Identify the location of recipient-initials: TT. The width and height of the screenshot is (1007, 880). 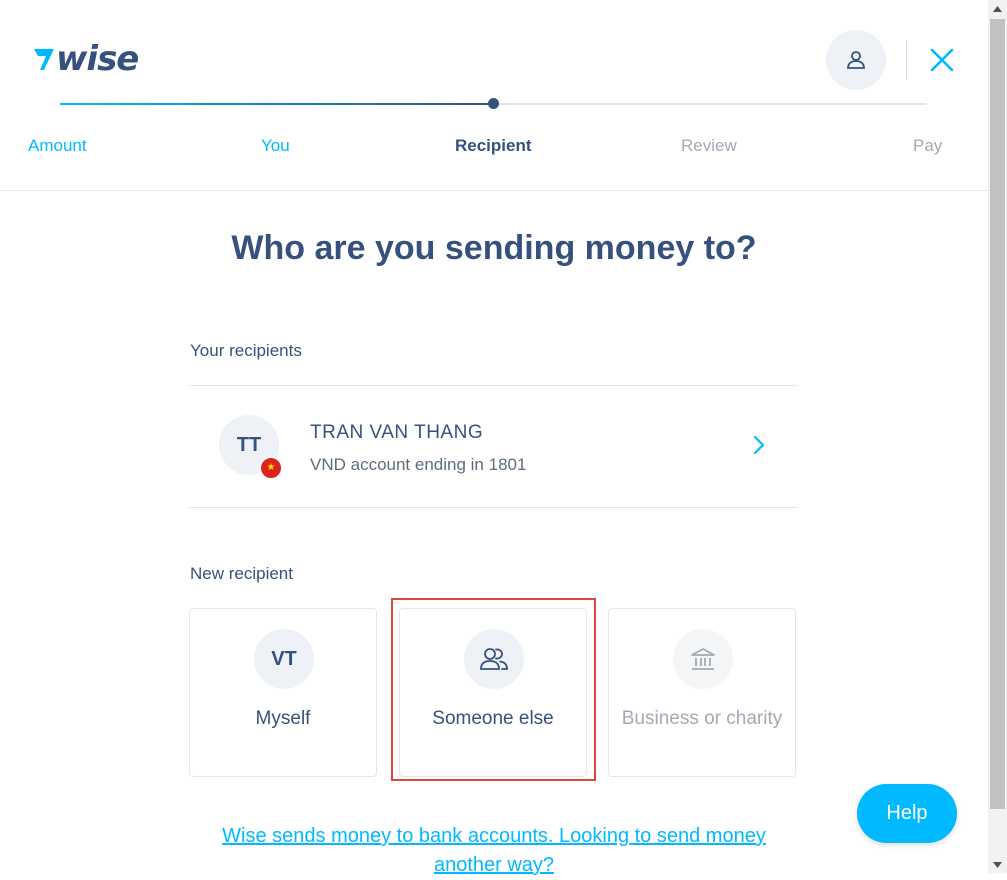
(249, 444).